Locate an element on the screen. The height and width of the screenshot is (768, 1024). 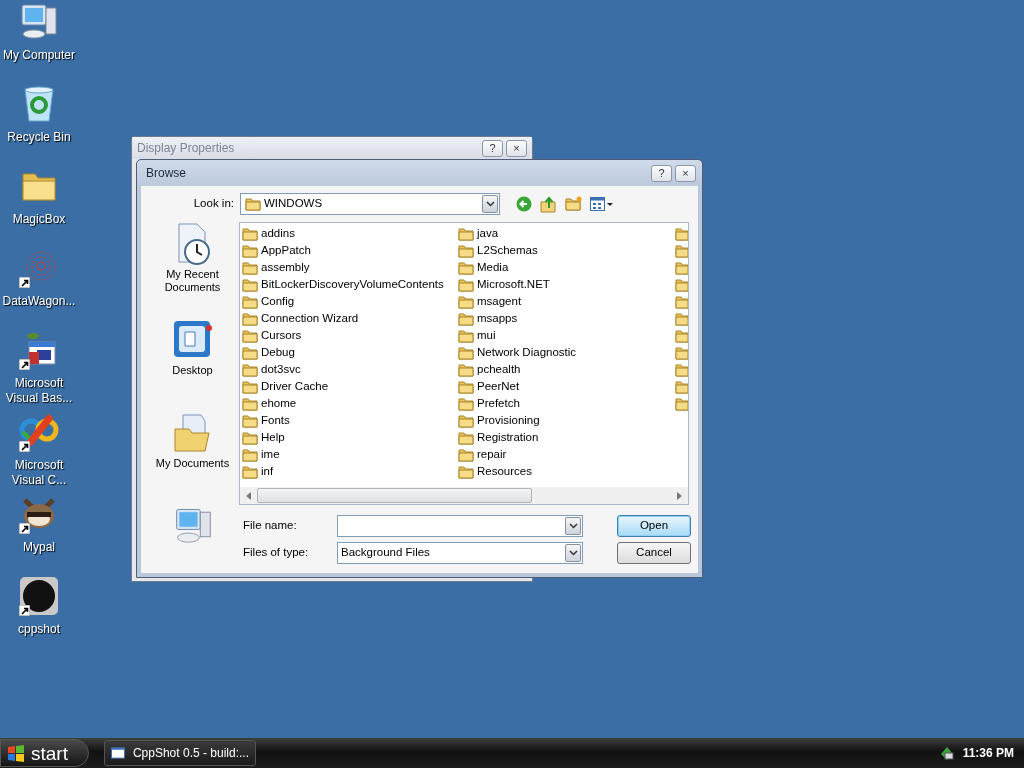
field-label: Files of type: is located at coordinates (276, 553).